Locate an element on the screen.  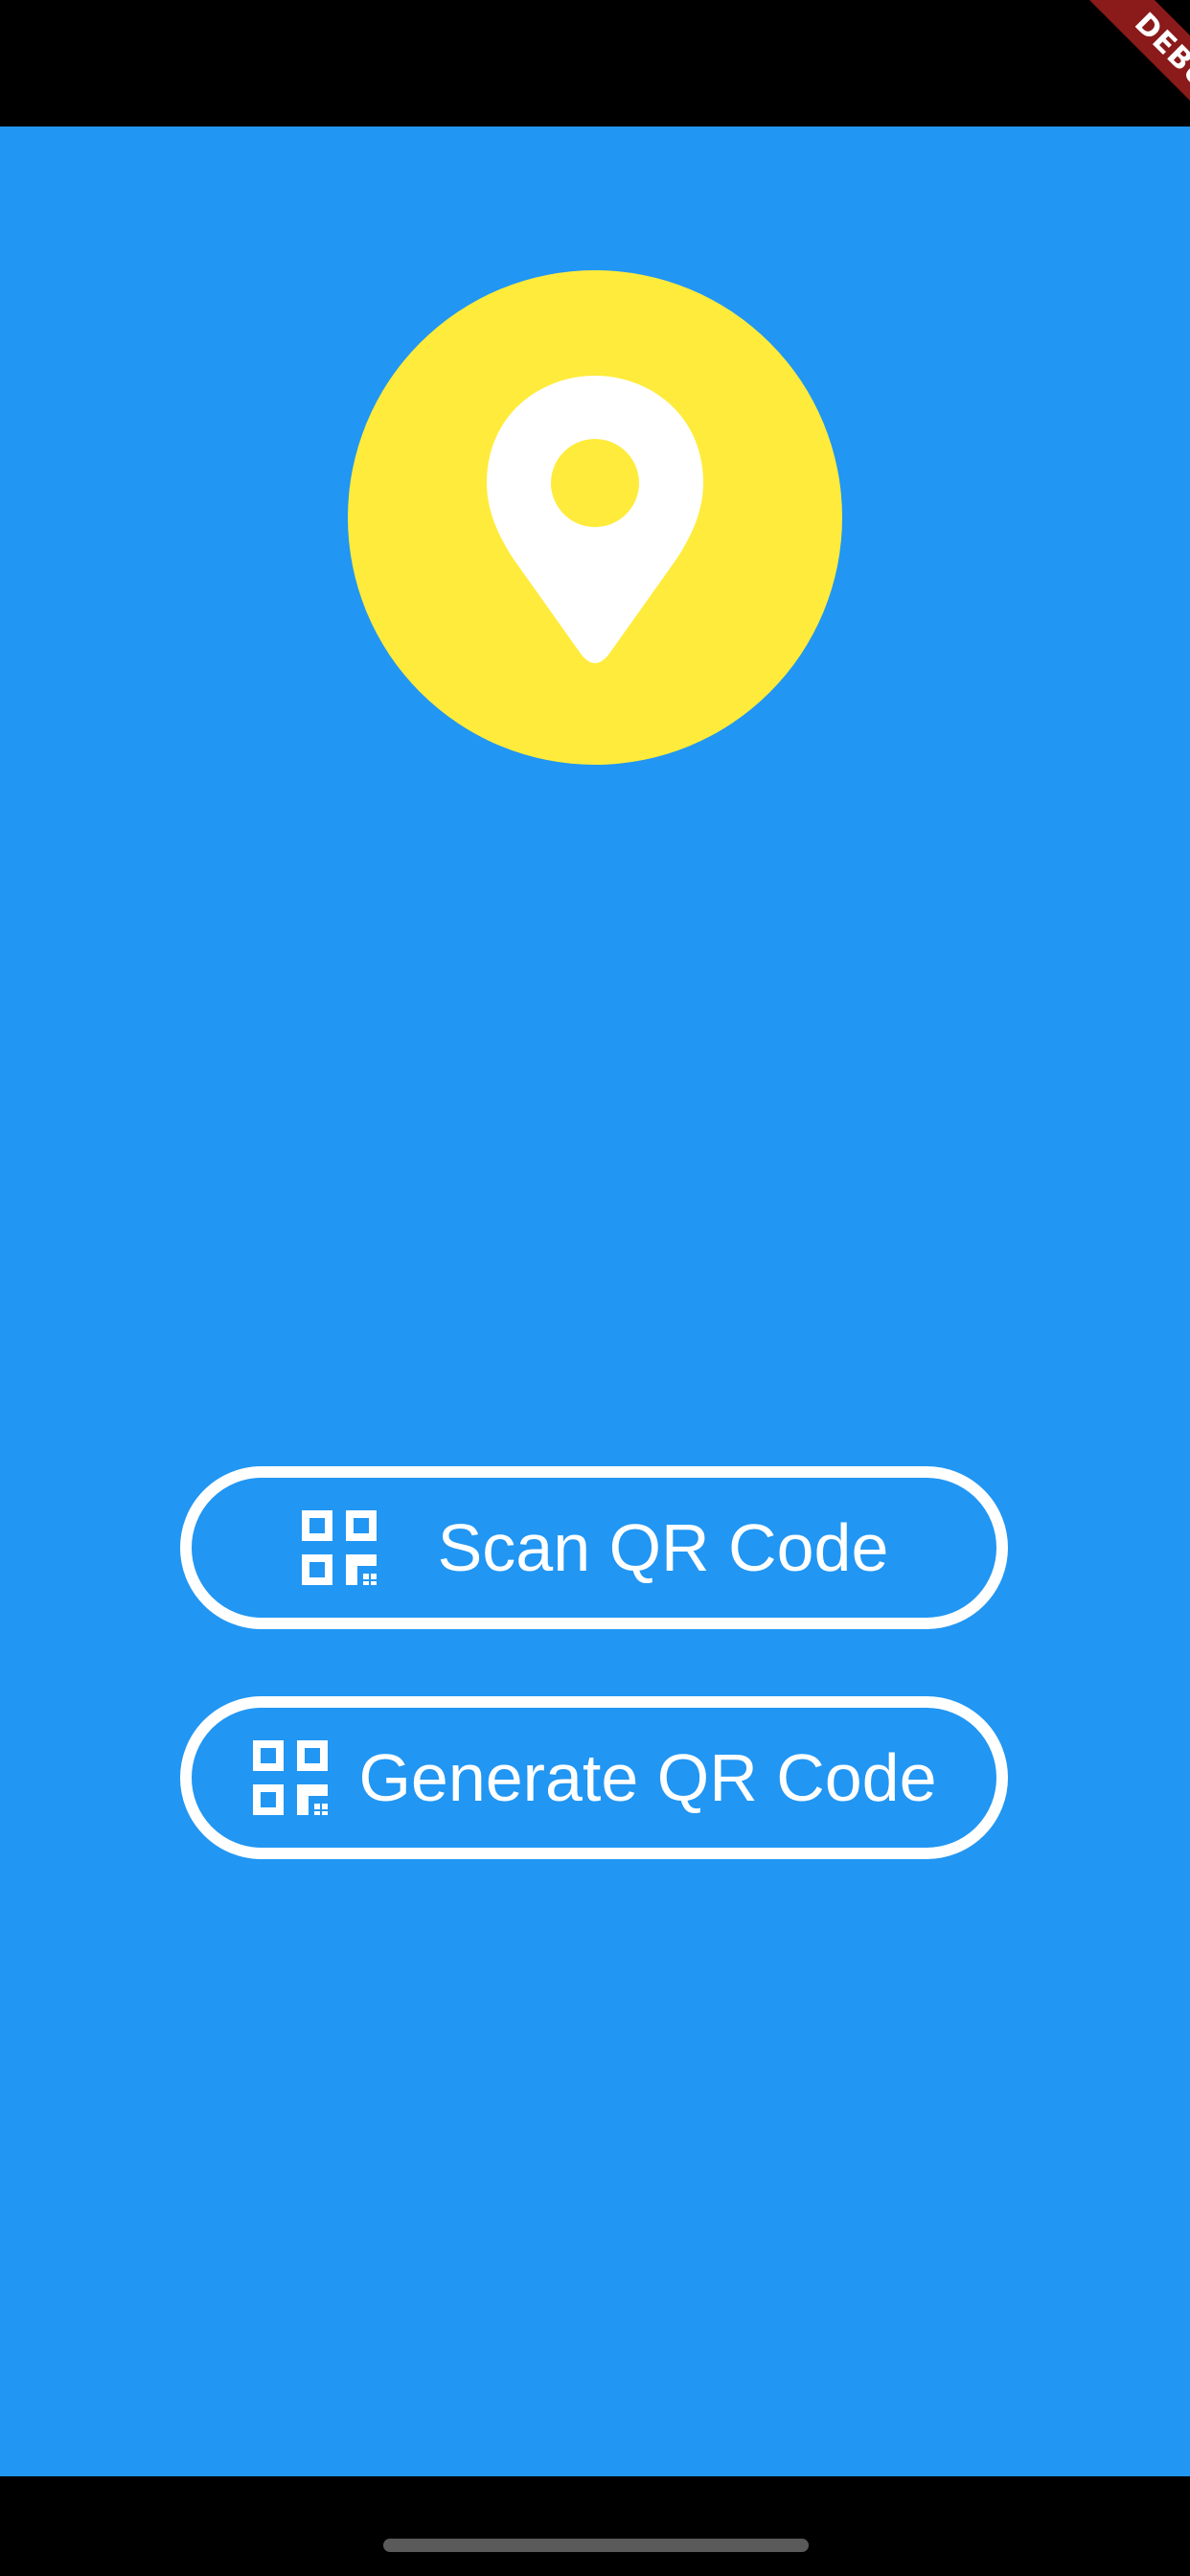
generate-qr-code-button: Generate QR Code is located at coordinates (594, 1777).